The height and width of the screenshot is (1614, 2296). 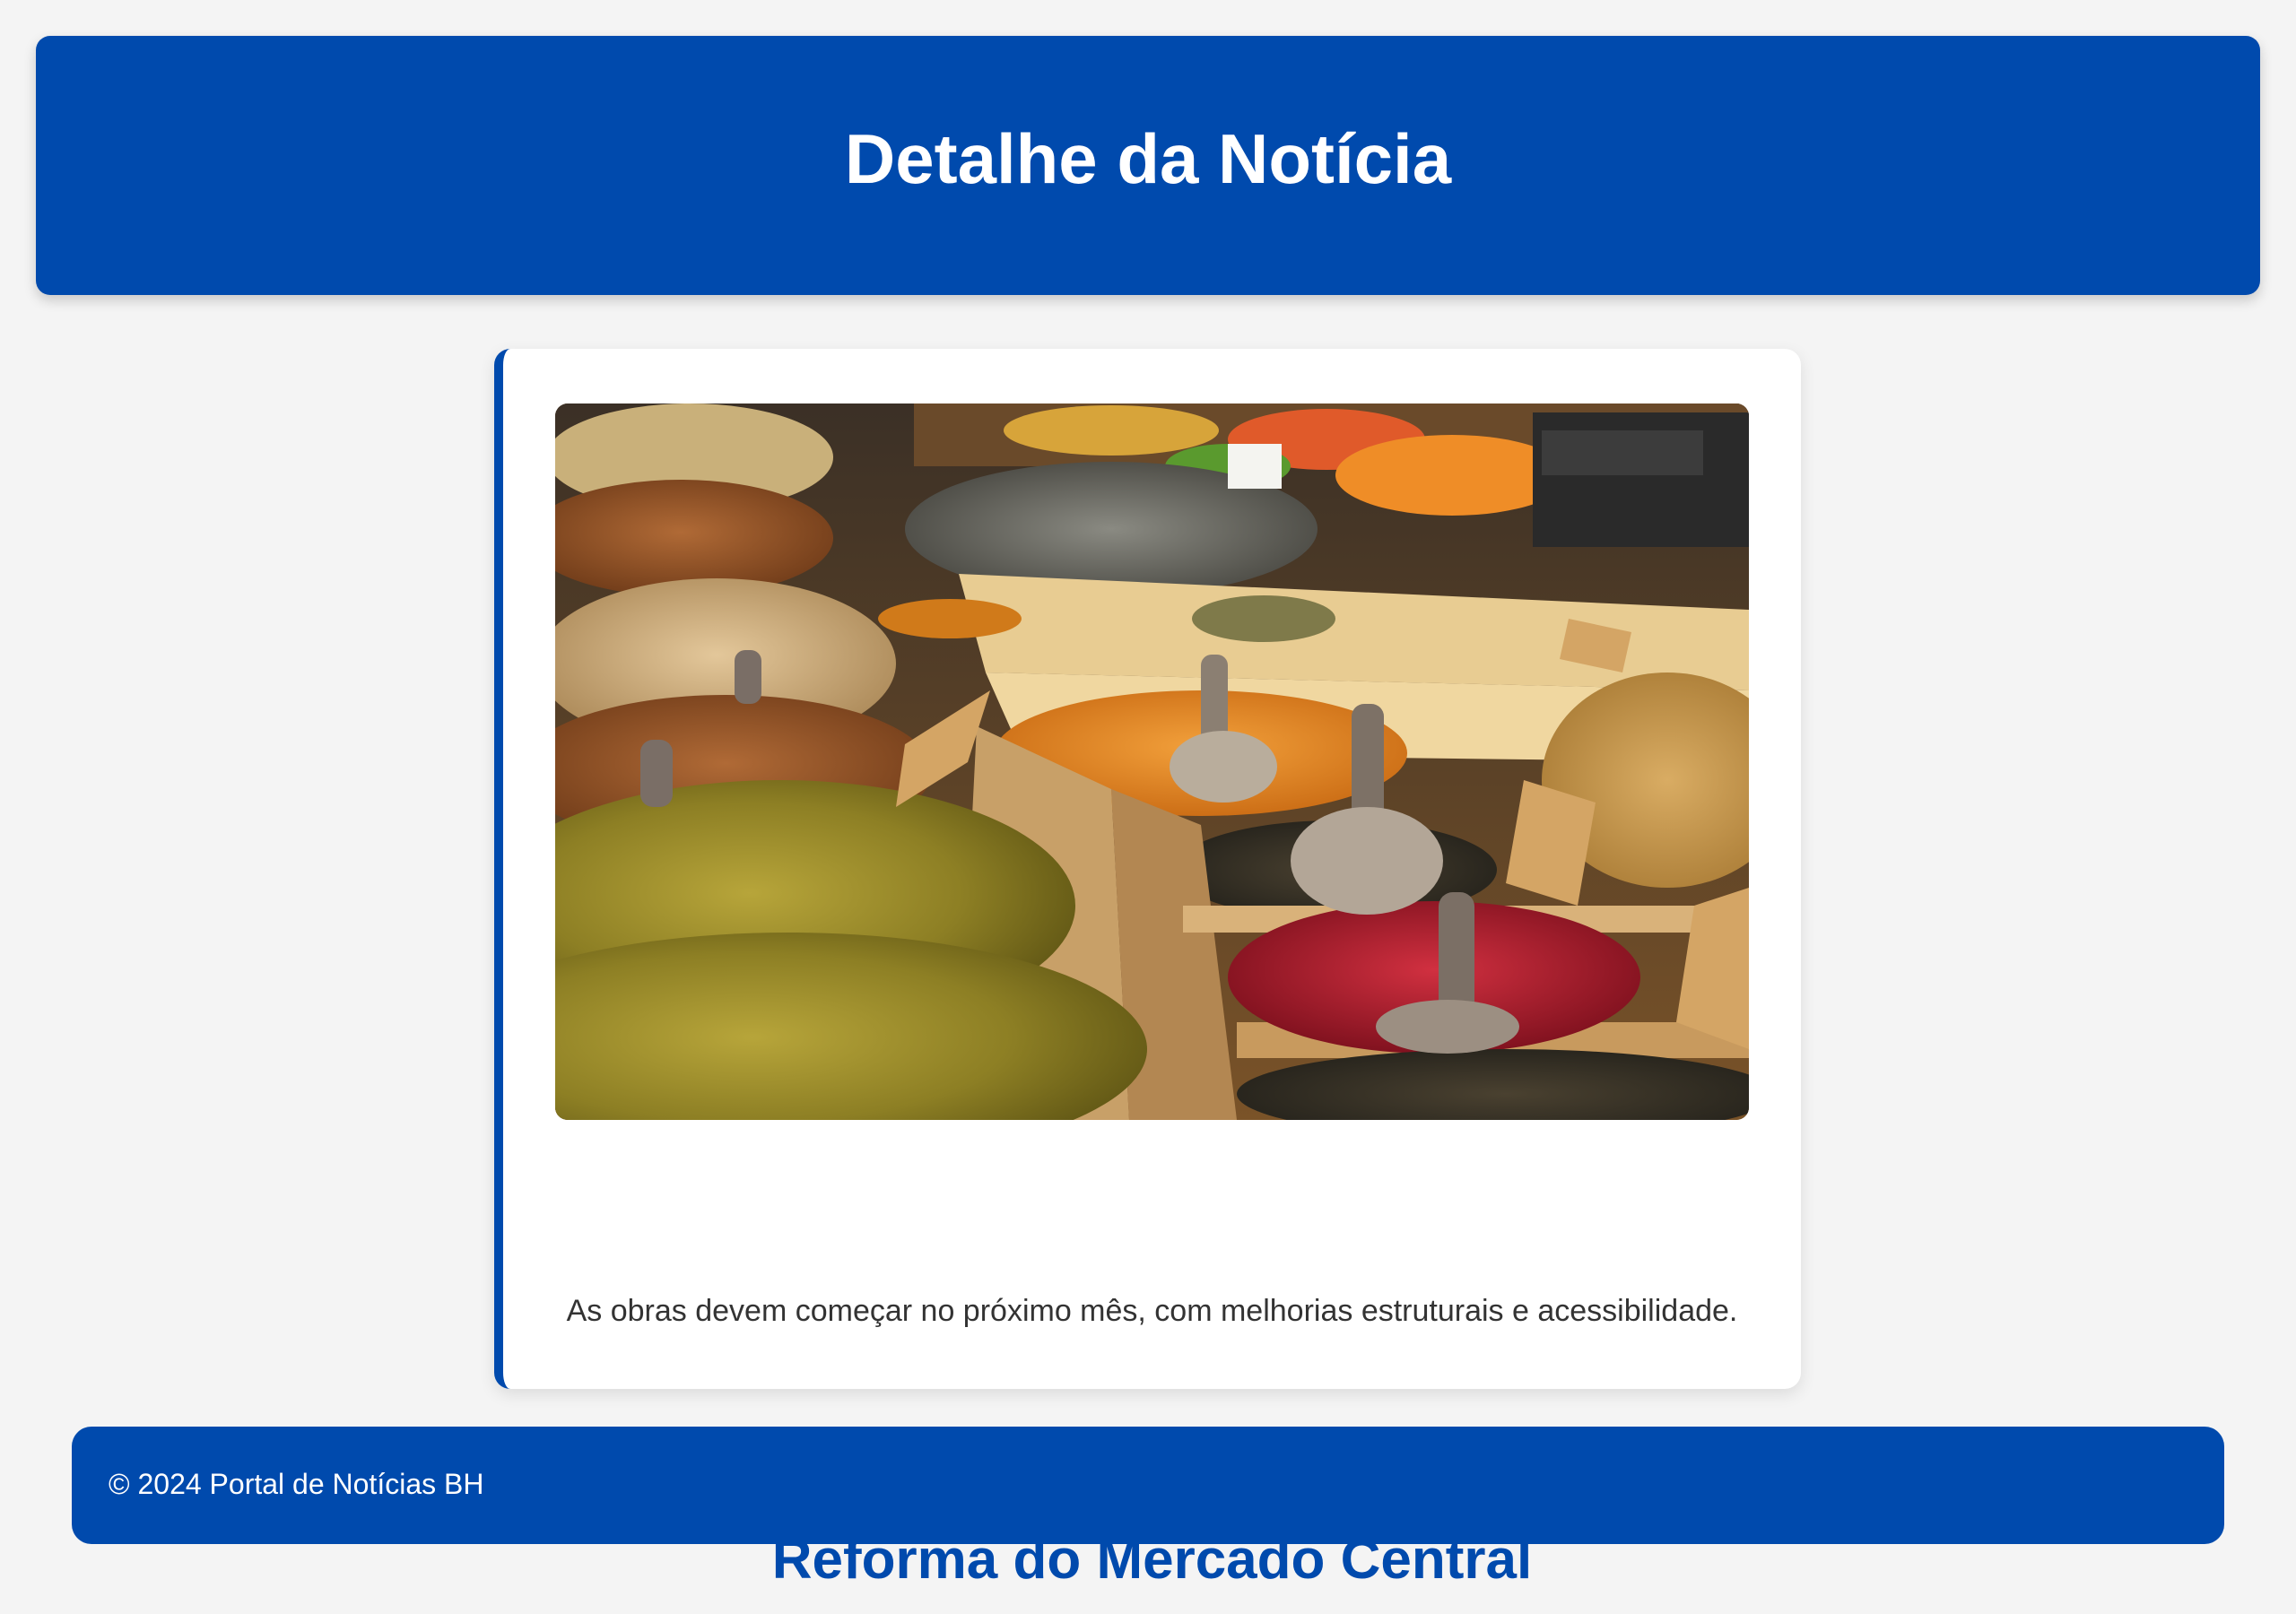 I want to click on copyright-text: © 2024 Portal de Notícias BH, so click(x=296, y=1484).